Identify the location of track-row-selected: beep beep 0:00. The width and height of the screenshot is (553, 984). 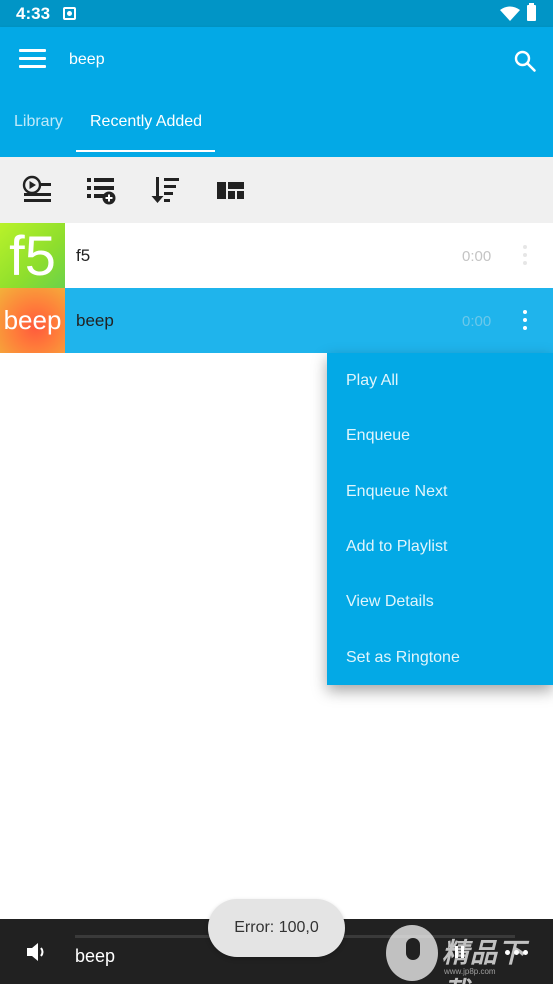
(276, 320).